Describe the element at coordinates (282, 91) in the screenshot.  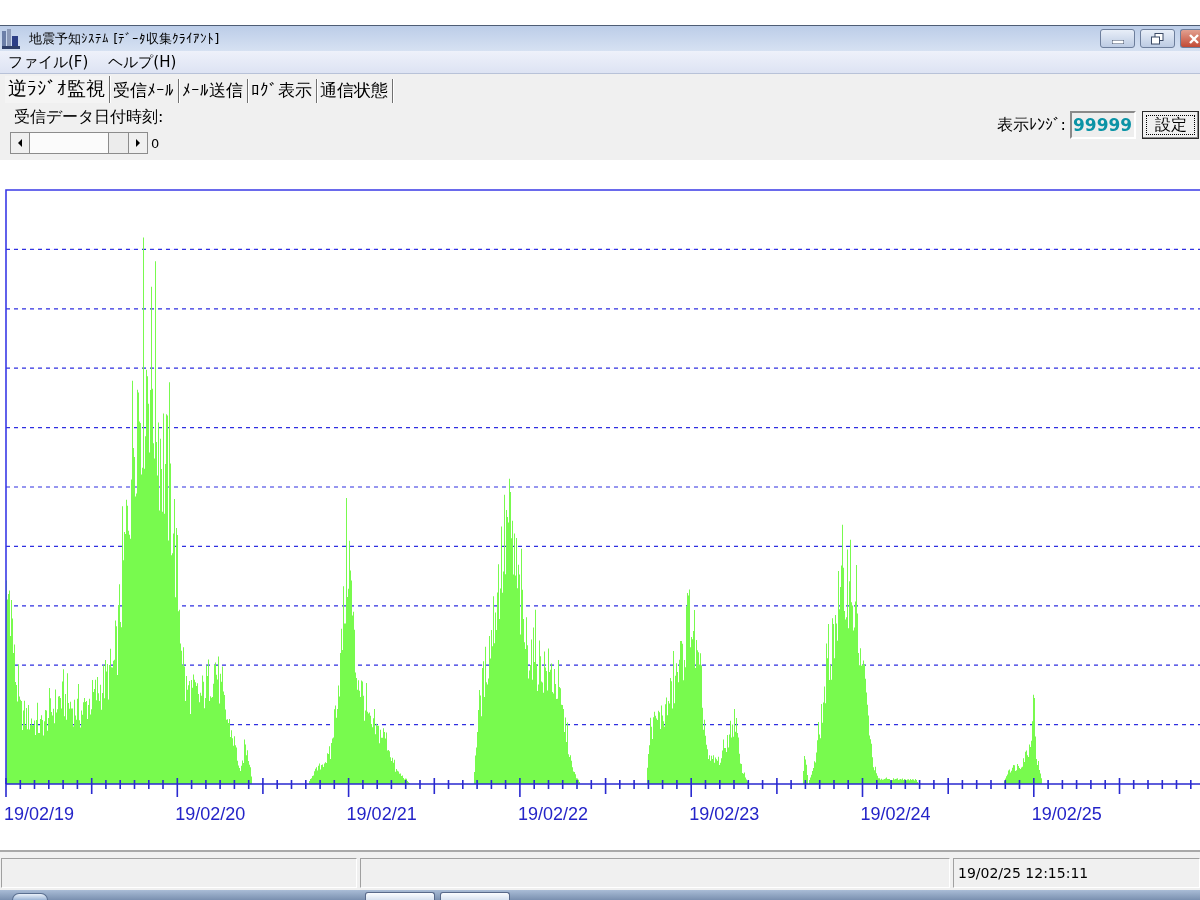
I see `tab: ﾛｸﾞ表示` at that location.